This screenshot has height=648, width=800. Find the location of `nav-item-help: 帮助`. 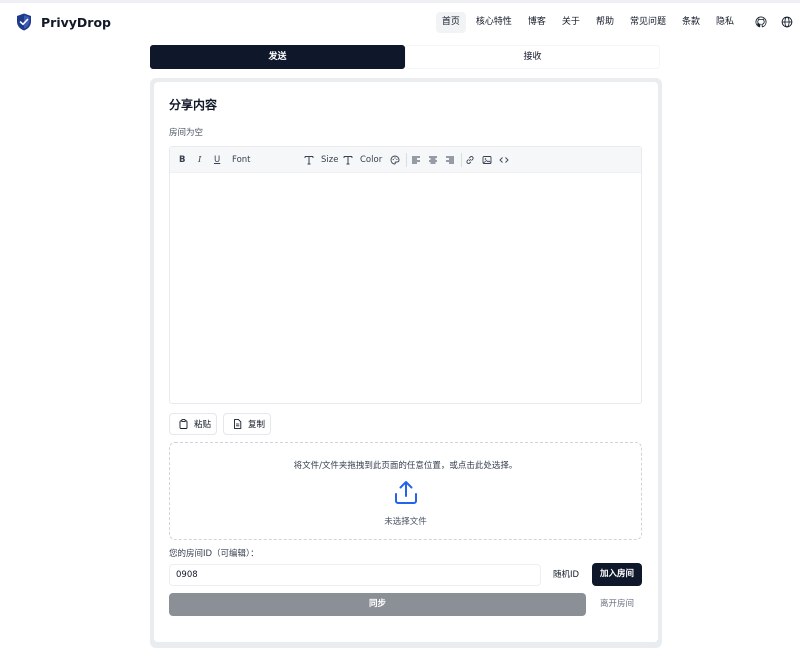

nav-item-help: 帮助 is located at coordinates (605, 22).